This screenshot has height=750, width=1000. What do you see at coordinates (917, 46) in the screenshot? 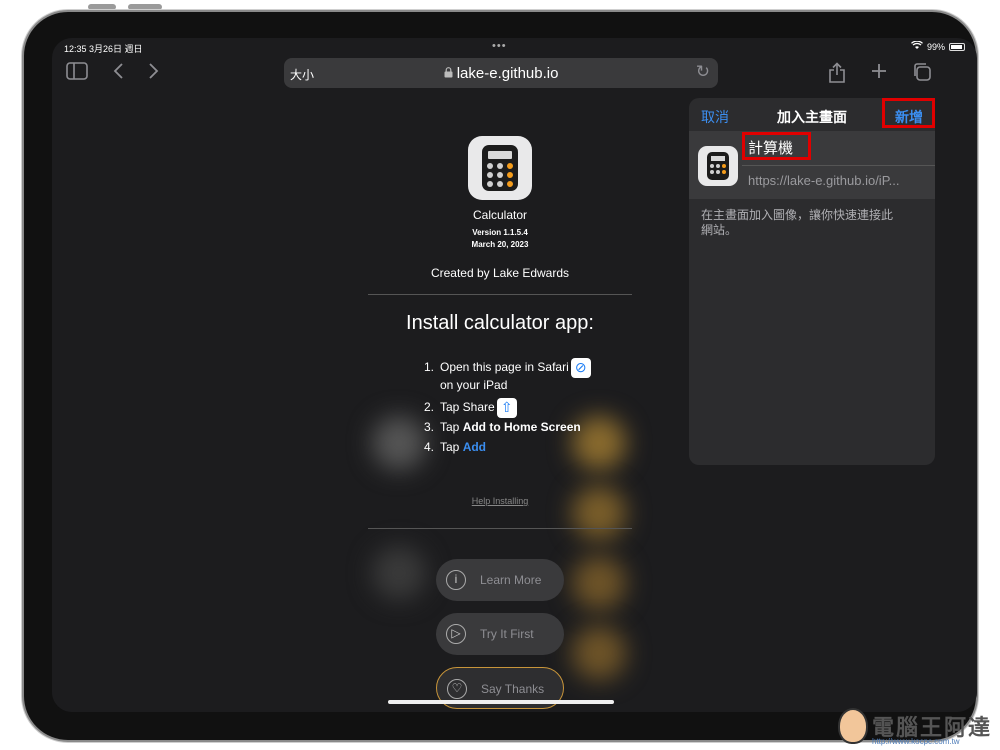
I see `wifi-icon` at bounding box center [917, 46].